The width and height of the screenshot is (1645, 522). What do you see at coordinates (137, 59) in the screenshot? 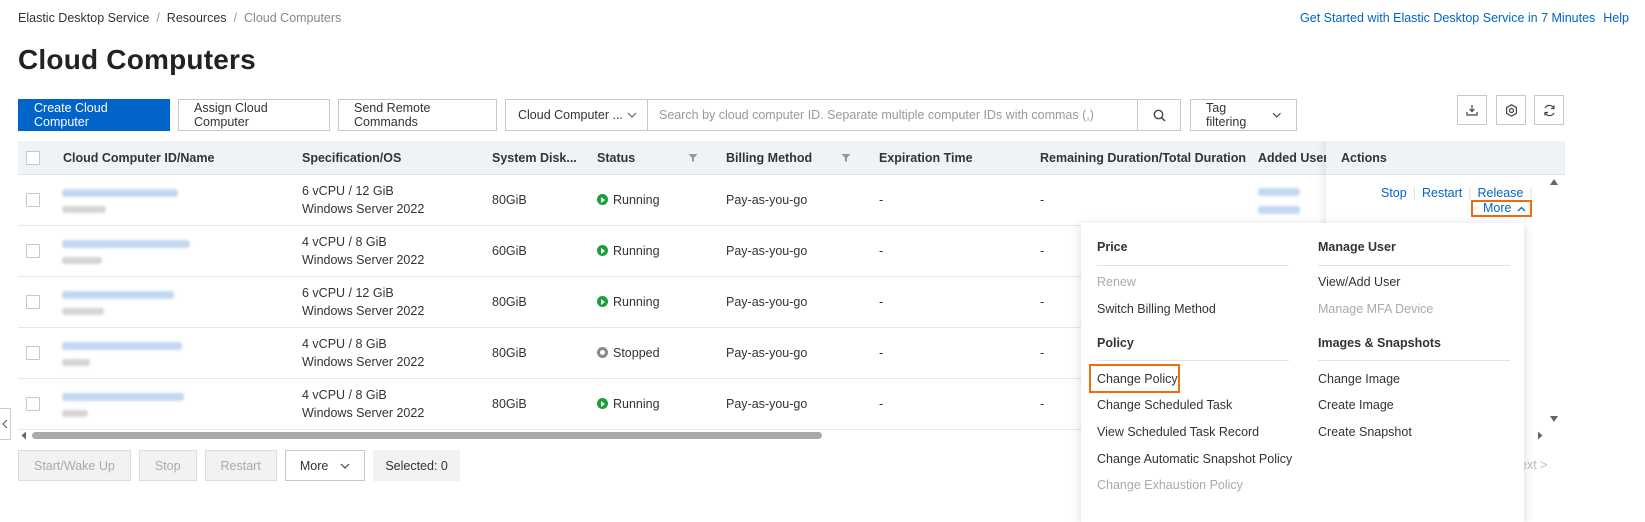
I see `page-title: Cloud Computers` at bounding box center [137, 59].